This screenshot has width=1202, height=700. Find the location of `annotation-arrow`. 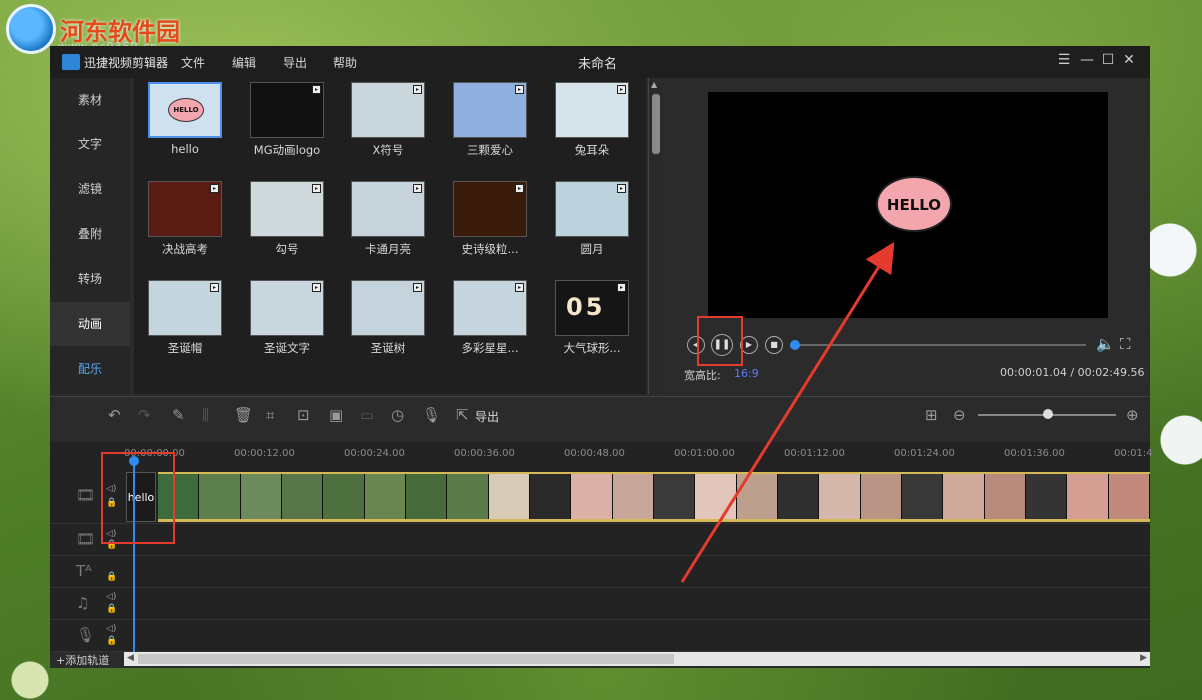

annotation-arrow is located at coordinates (787, 412).